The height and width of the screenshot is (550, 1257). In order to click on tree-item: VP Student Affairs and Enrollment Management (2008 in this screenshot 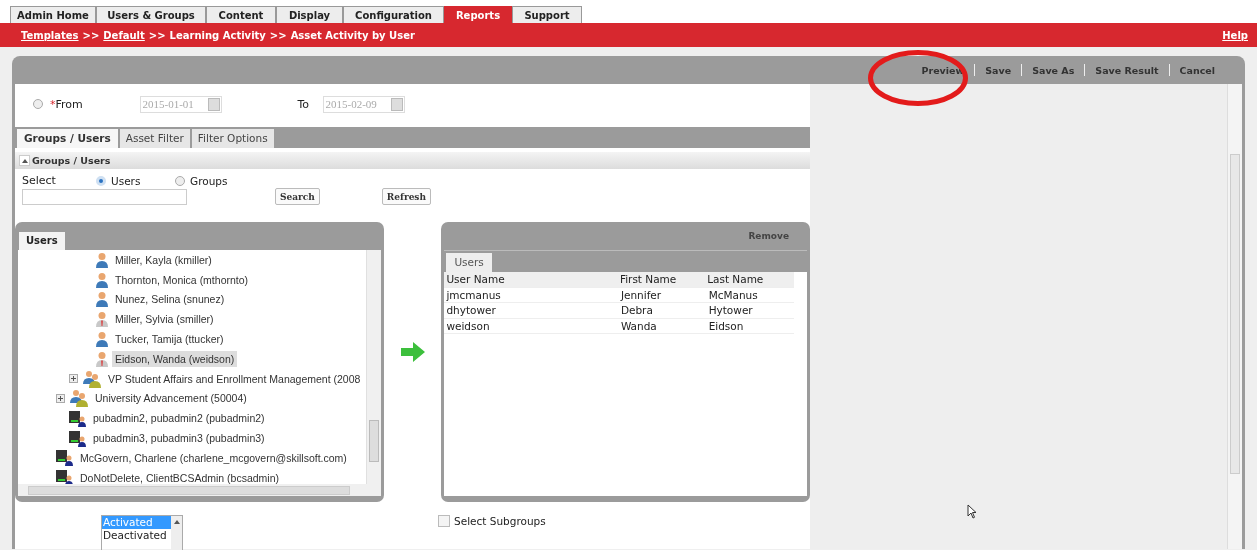, I will do `click(234, 378)`.